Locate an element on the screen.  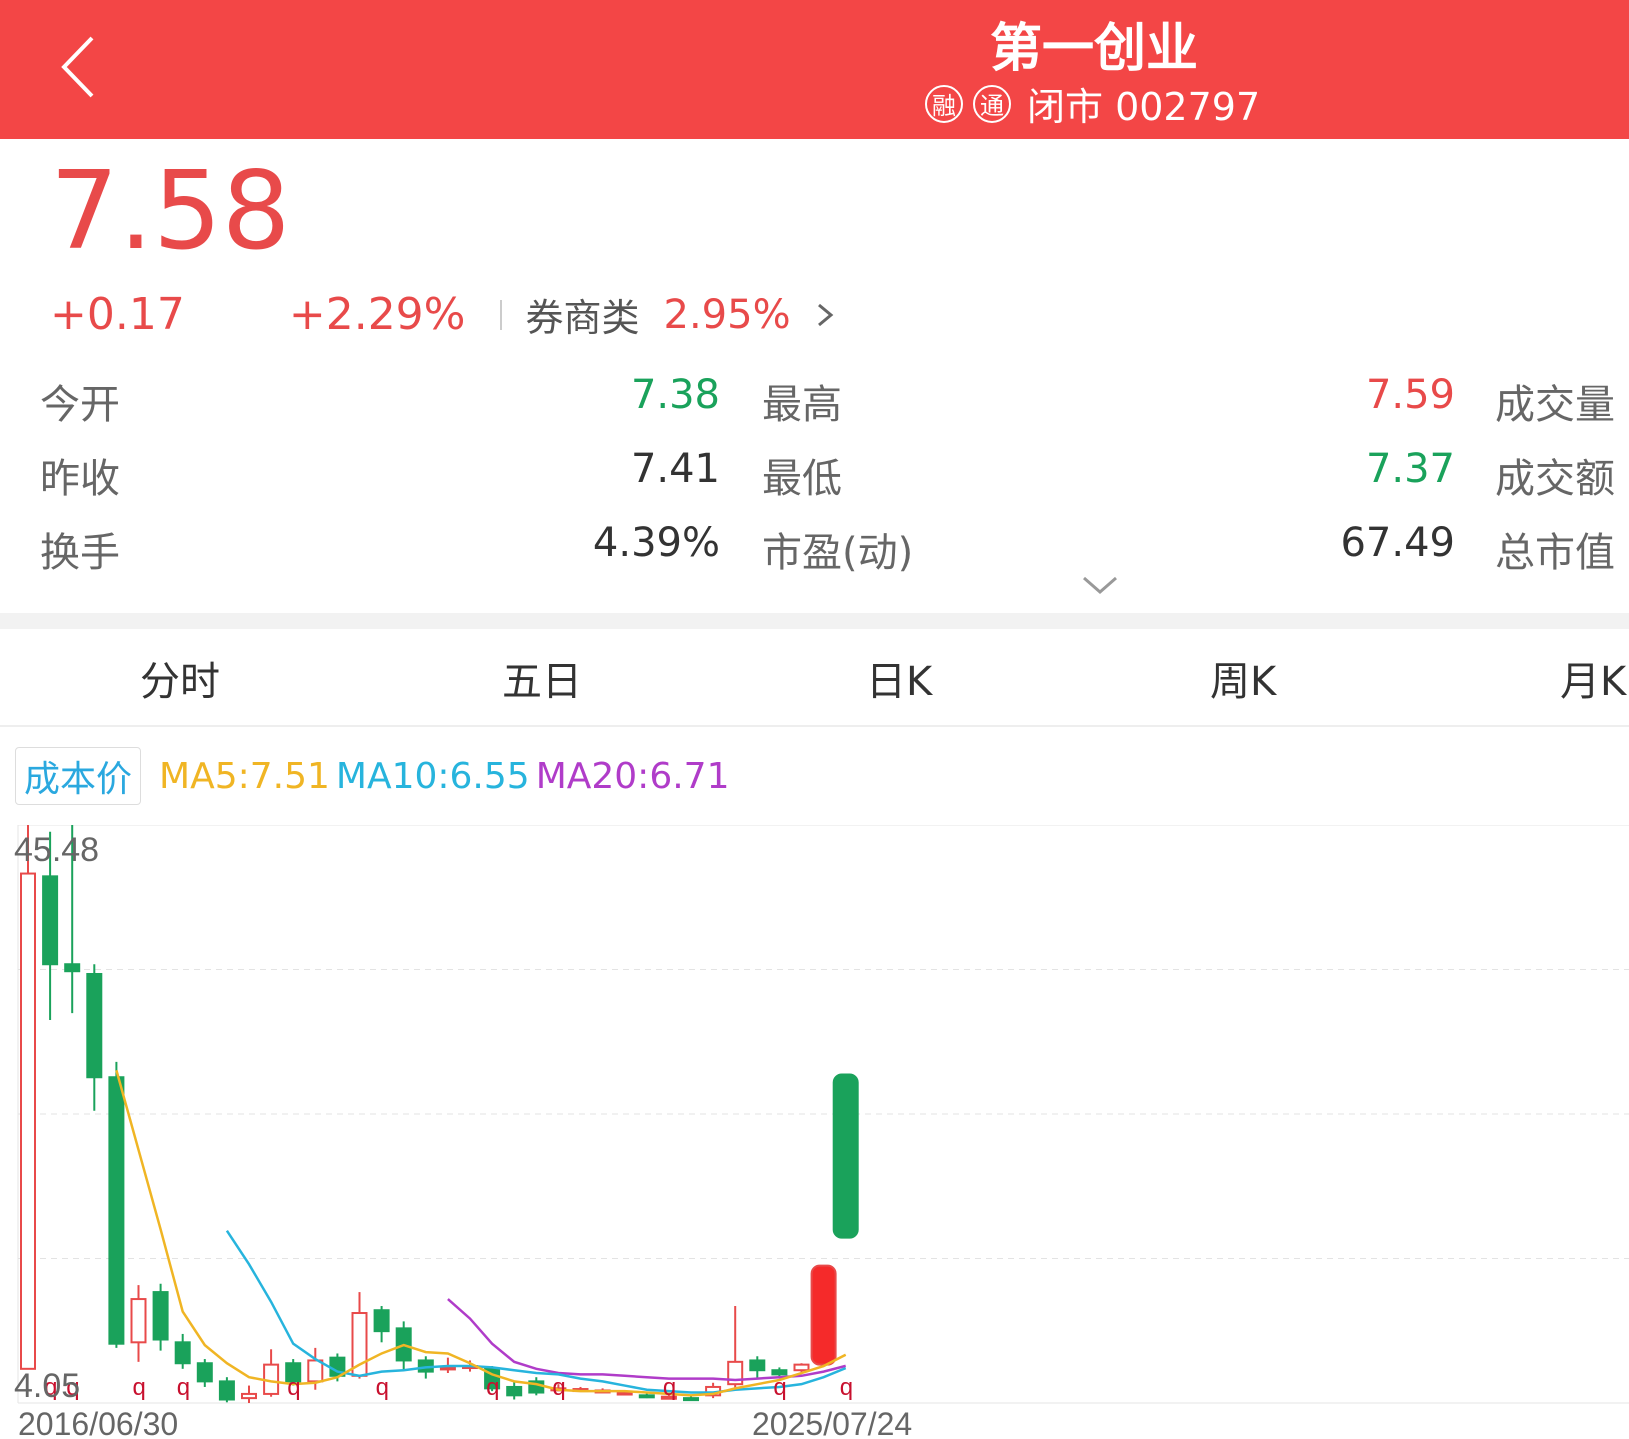
ma5-label: MA5:7.51 is located at coordinates (244, 776).